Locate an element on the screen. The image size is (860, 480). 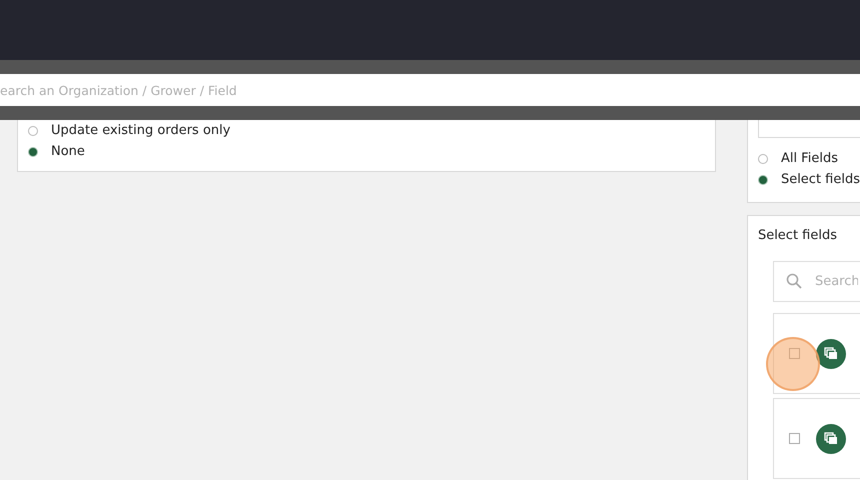
radio-label: Update existing orders only is located at coordinates (140, 130).